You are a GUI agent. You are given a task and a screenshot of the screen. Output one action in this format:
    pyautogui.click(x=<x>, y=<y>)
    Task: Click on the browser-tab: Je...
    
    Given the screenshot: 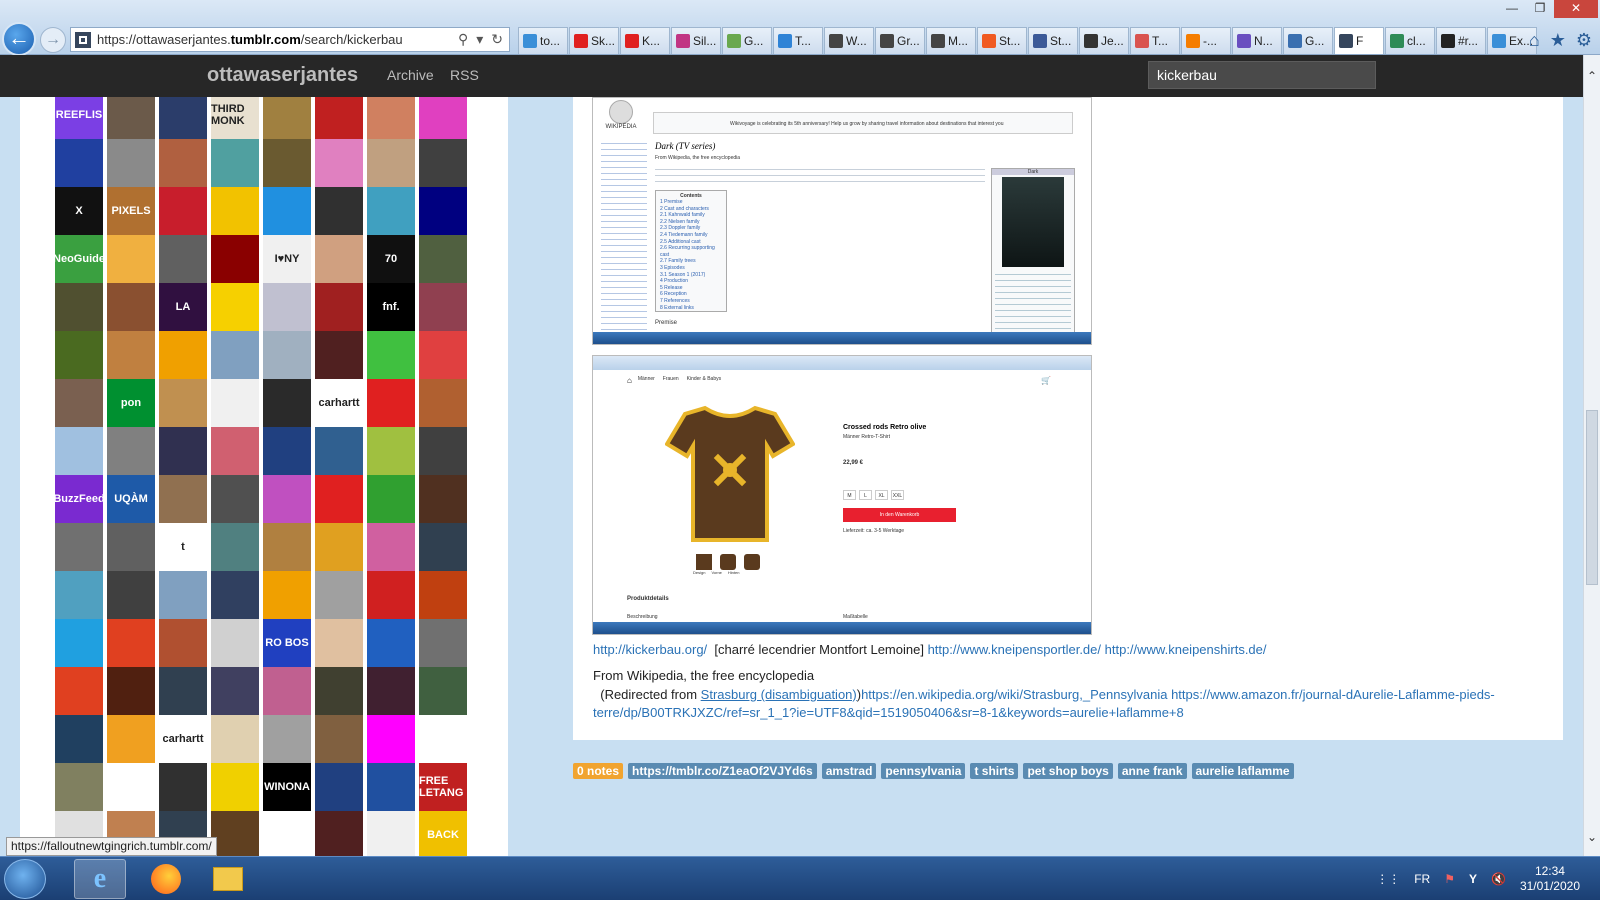 What is the action you would take?
    pyautogui.click(x=1104, y=40)
    